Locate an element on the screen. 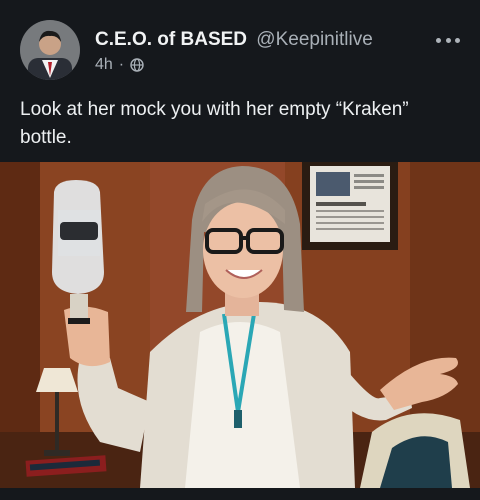 The height and width of the screenshot is (500, 480). post-author: C.E.O. of BASED @Keepinitlive is located at coordinates (234, 40).